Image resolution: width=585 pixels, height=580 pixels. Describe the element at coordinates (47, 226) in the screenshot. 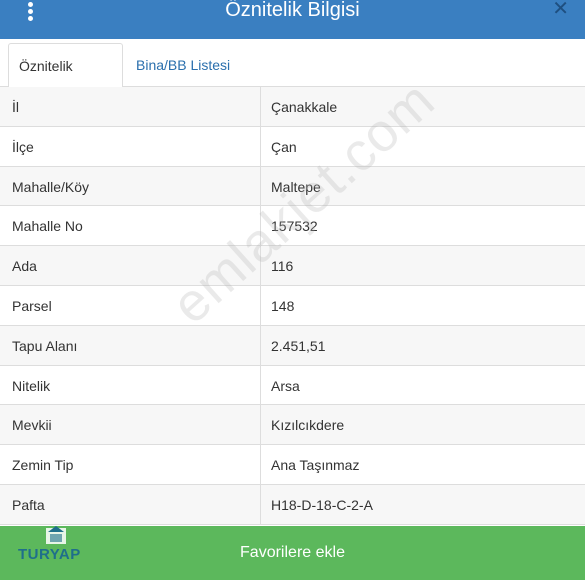

I see `row-key: Mahalle No` at that location.